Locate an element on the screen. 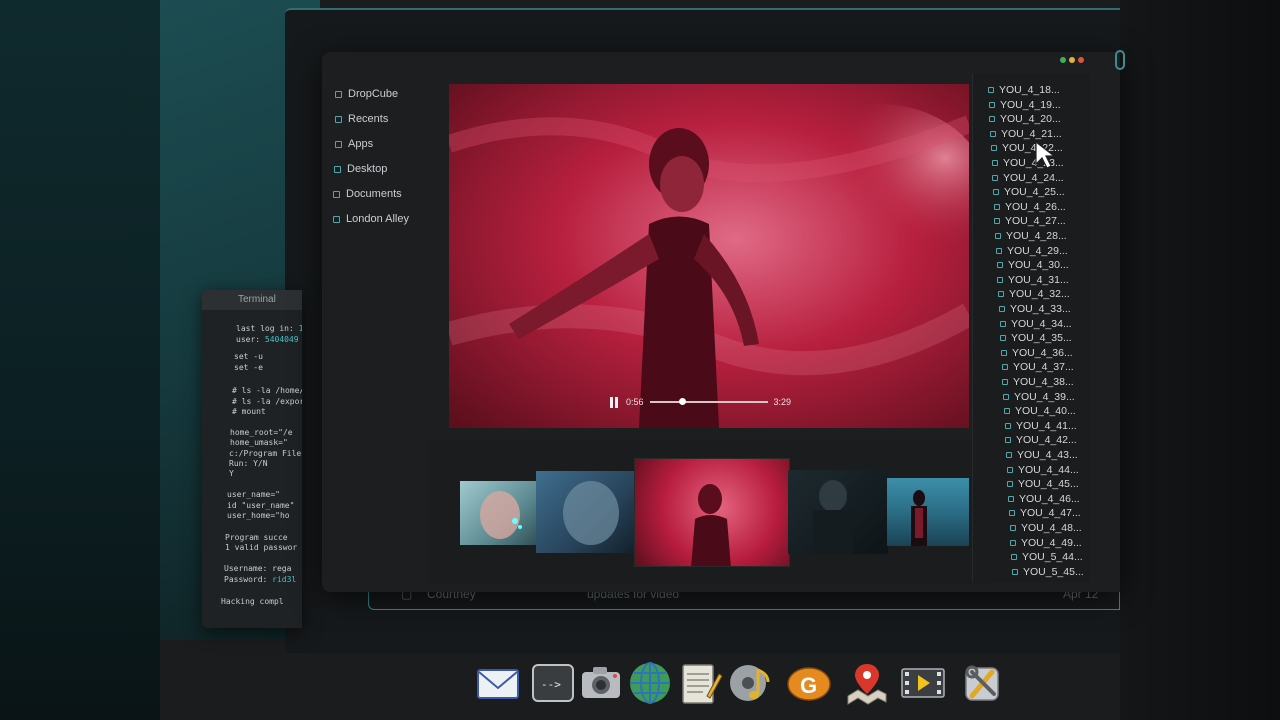  sidebar-item-documents: Documents is located at coordinates (367, 194).